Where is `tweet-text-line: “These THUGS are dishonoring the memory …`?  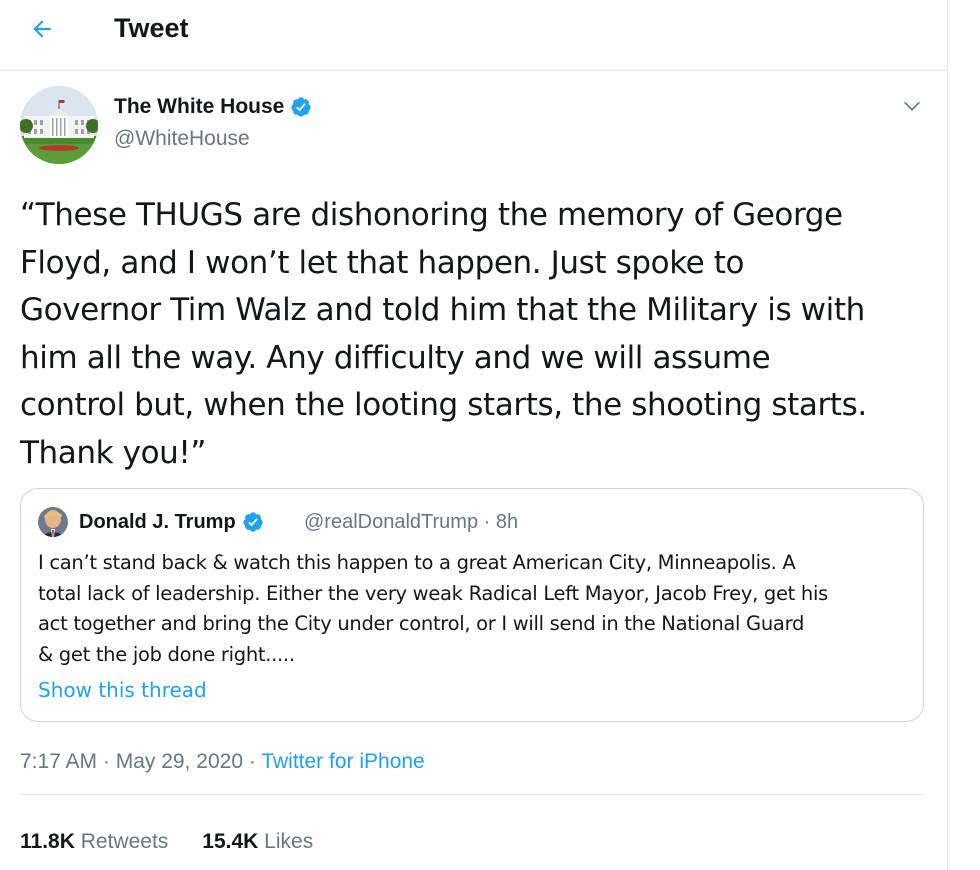 tweet-text-line: “These THUGS are dishonoring the memory … is located at coordinates (431, 215).